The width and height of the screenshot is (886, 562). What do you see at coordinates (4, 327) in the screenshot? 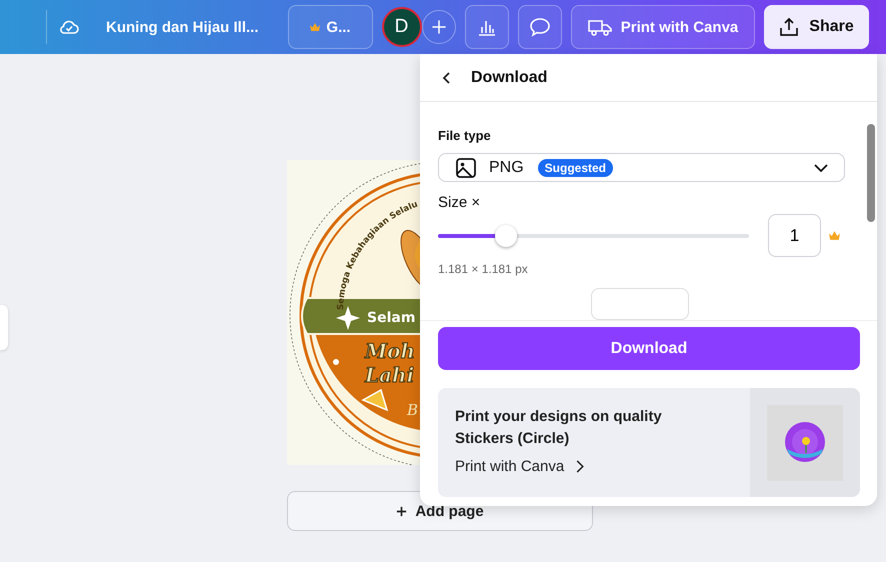
I see `side-handle` at bounding box center [4, 327].